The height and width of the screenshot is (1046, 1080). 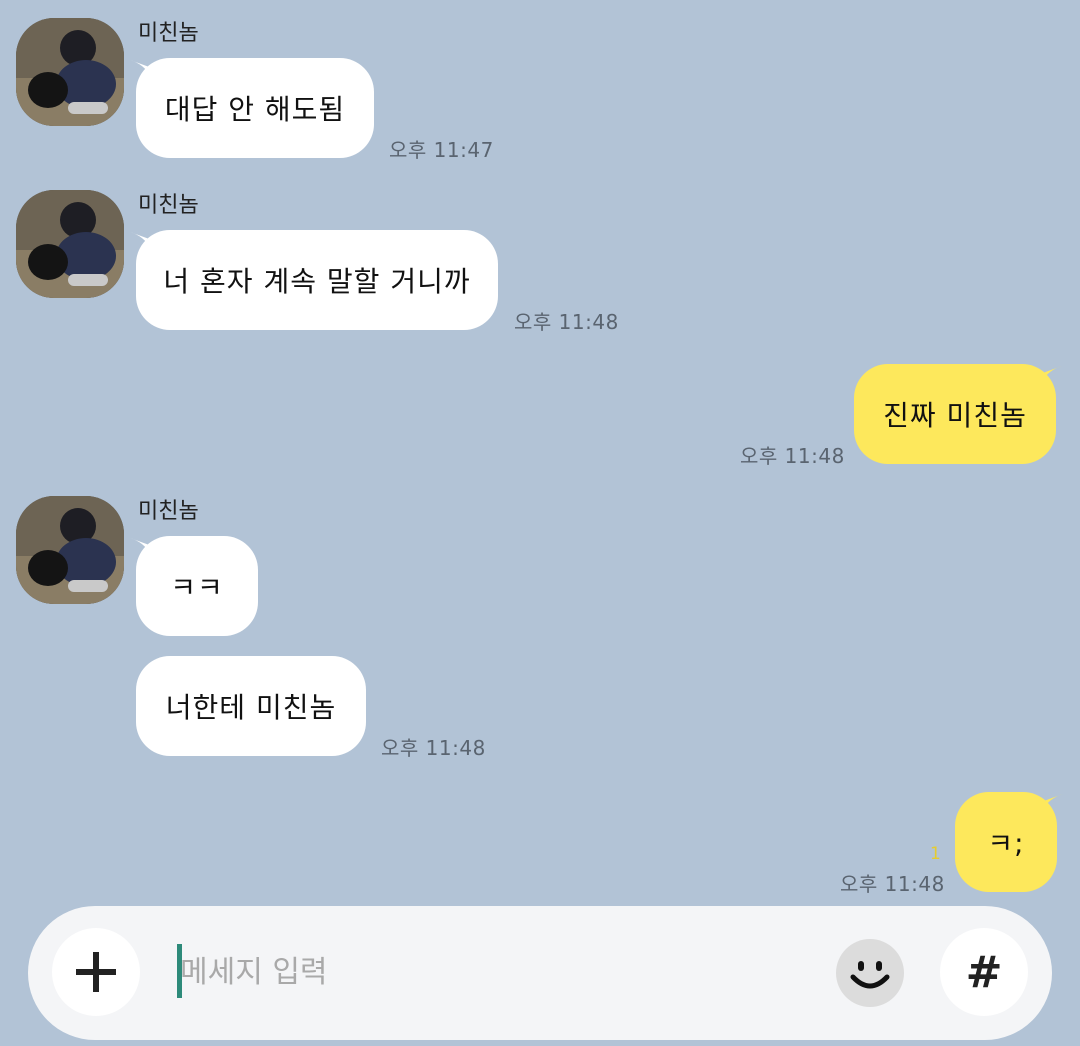 I want to click on unread-count: 1, so click(x=935, y=854).